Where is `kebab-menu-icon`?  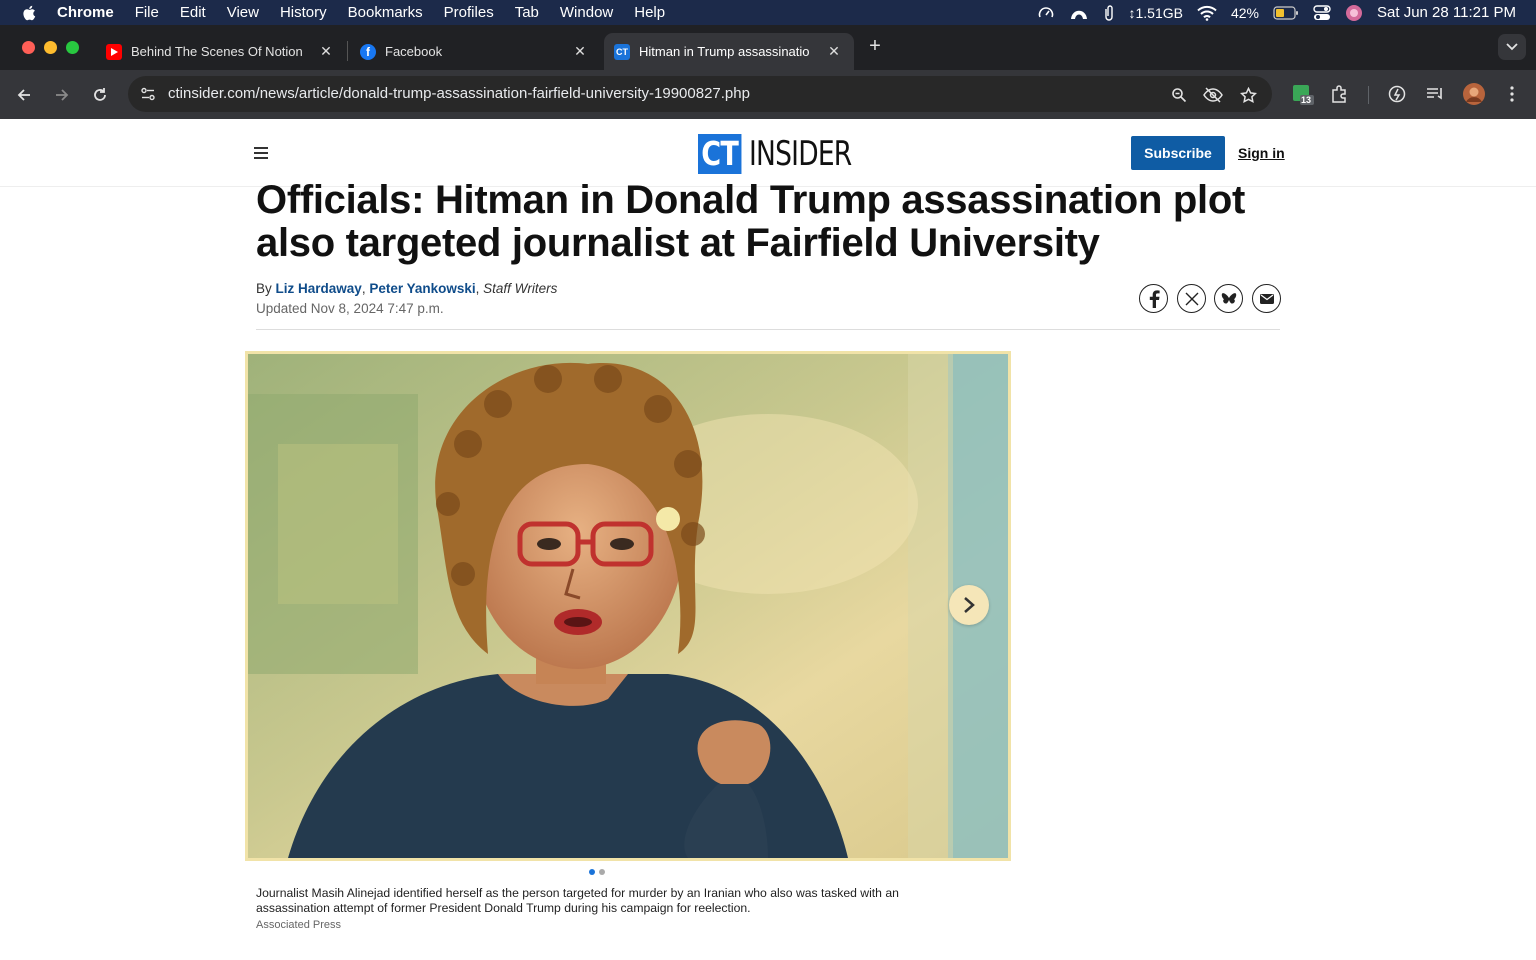 kebab-menu-icon is located at coordinates (1512, 94).